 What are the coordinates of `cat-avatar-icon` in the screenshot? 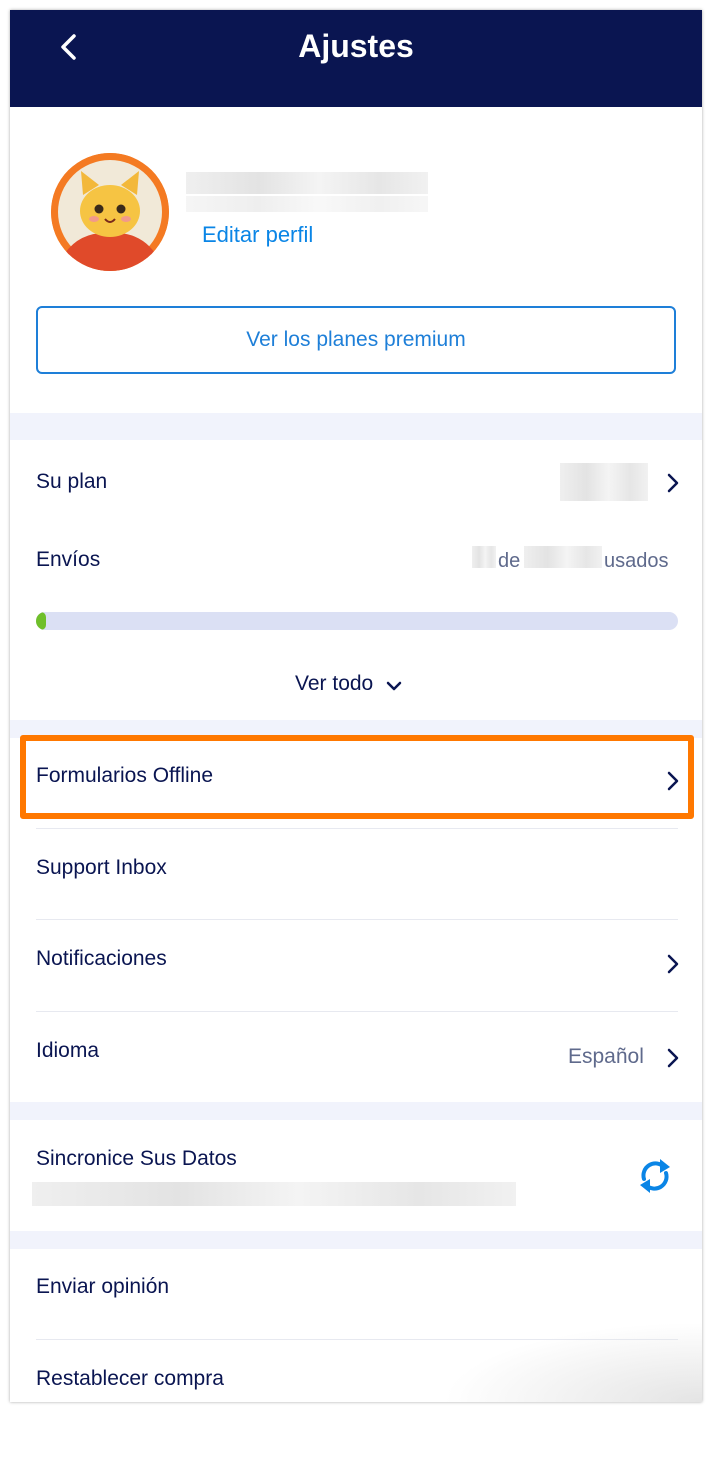 It's located at (110, 212).